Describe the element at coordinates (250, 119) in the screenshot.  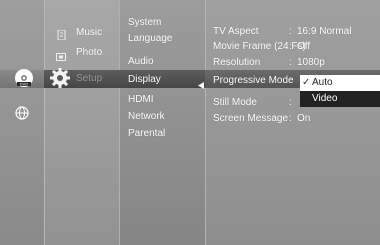
I see `setting-label-screen-message: Screen Message` at that location.